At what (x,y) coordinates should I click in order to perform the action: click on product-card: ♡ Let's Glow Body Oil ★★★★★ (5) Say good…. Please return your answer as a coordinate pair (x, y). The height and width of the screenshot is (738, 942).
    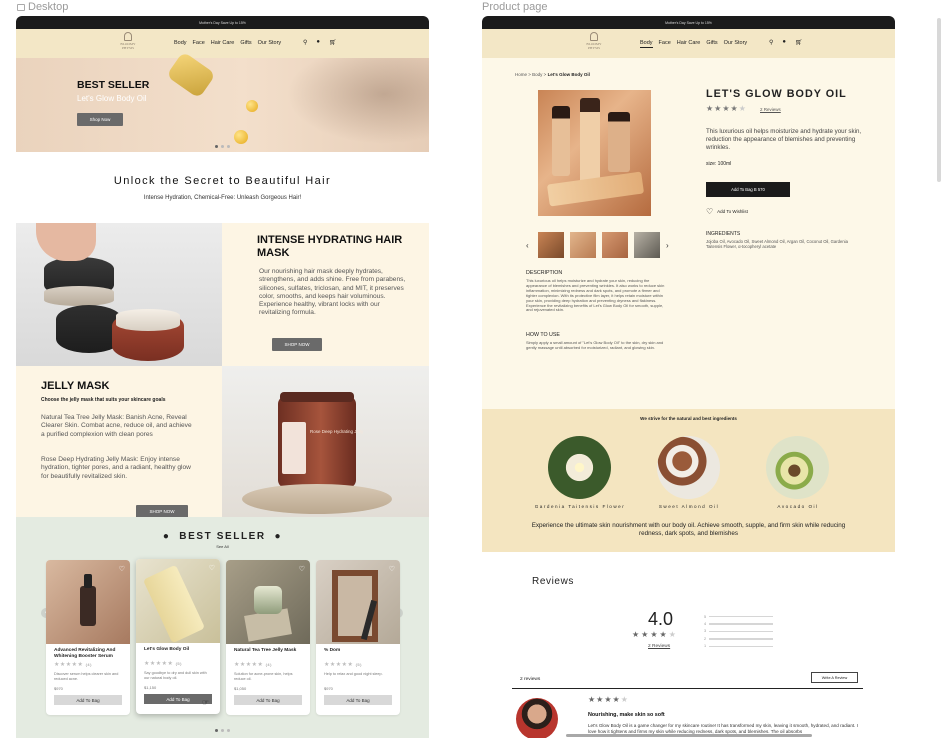
    Looking at the image, I should click on (178, 636).